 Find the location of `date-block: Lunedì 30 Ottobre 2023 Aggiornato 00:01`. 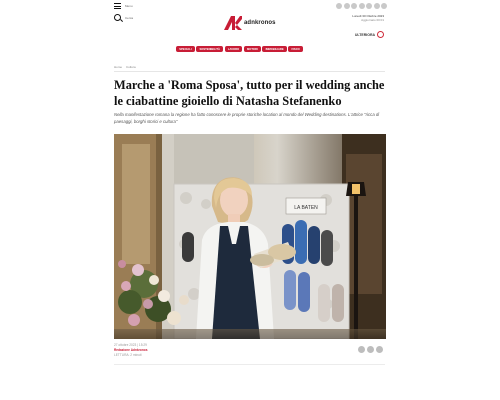

date-block: Lunedì 30 Ottobre 2023 Aggiornato 00:01 is located at coordinates (368, 18).